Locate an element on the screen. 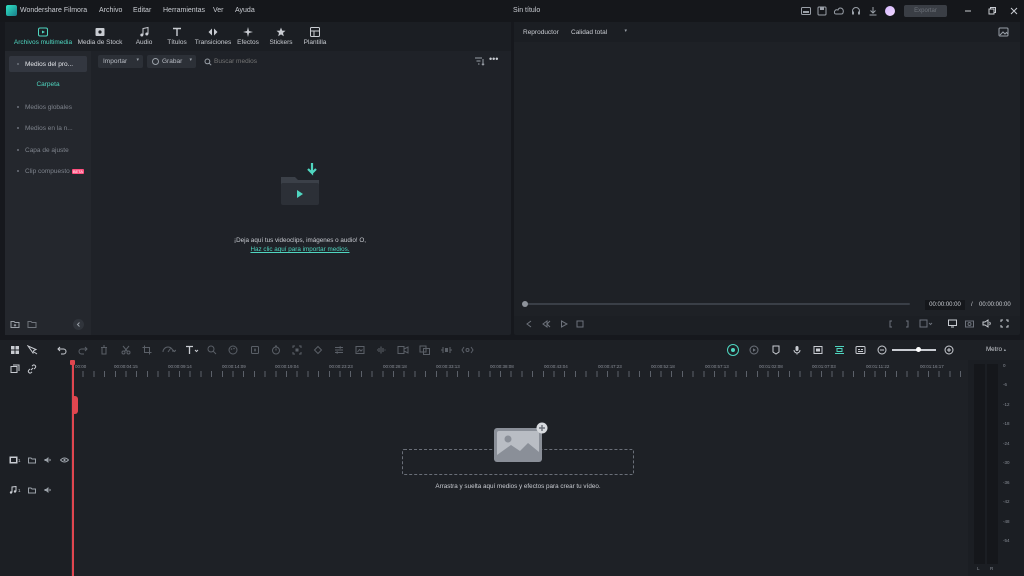 This screenshot has height=576, width=1024. fit-frame-icon is located at coordinates (297, 350).